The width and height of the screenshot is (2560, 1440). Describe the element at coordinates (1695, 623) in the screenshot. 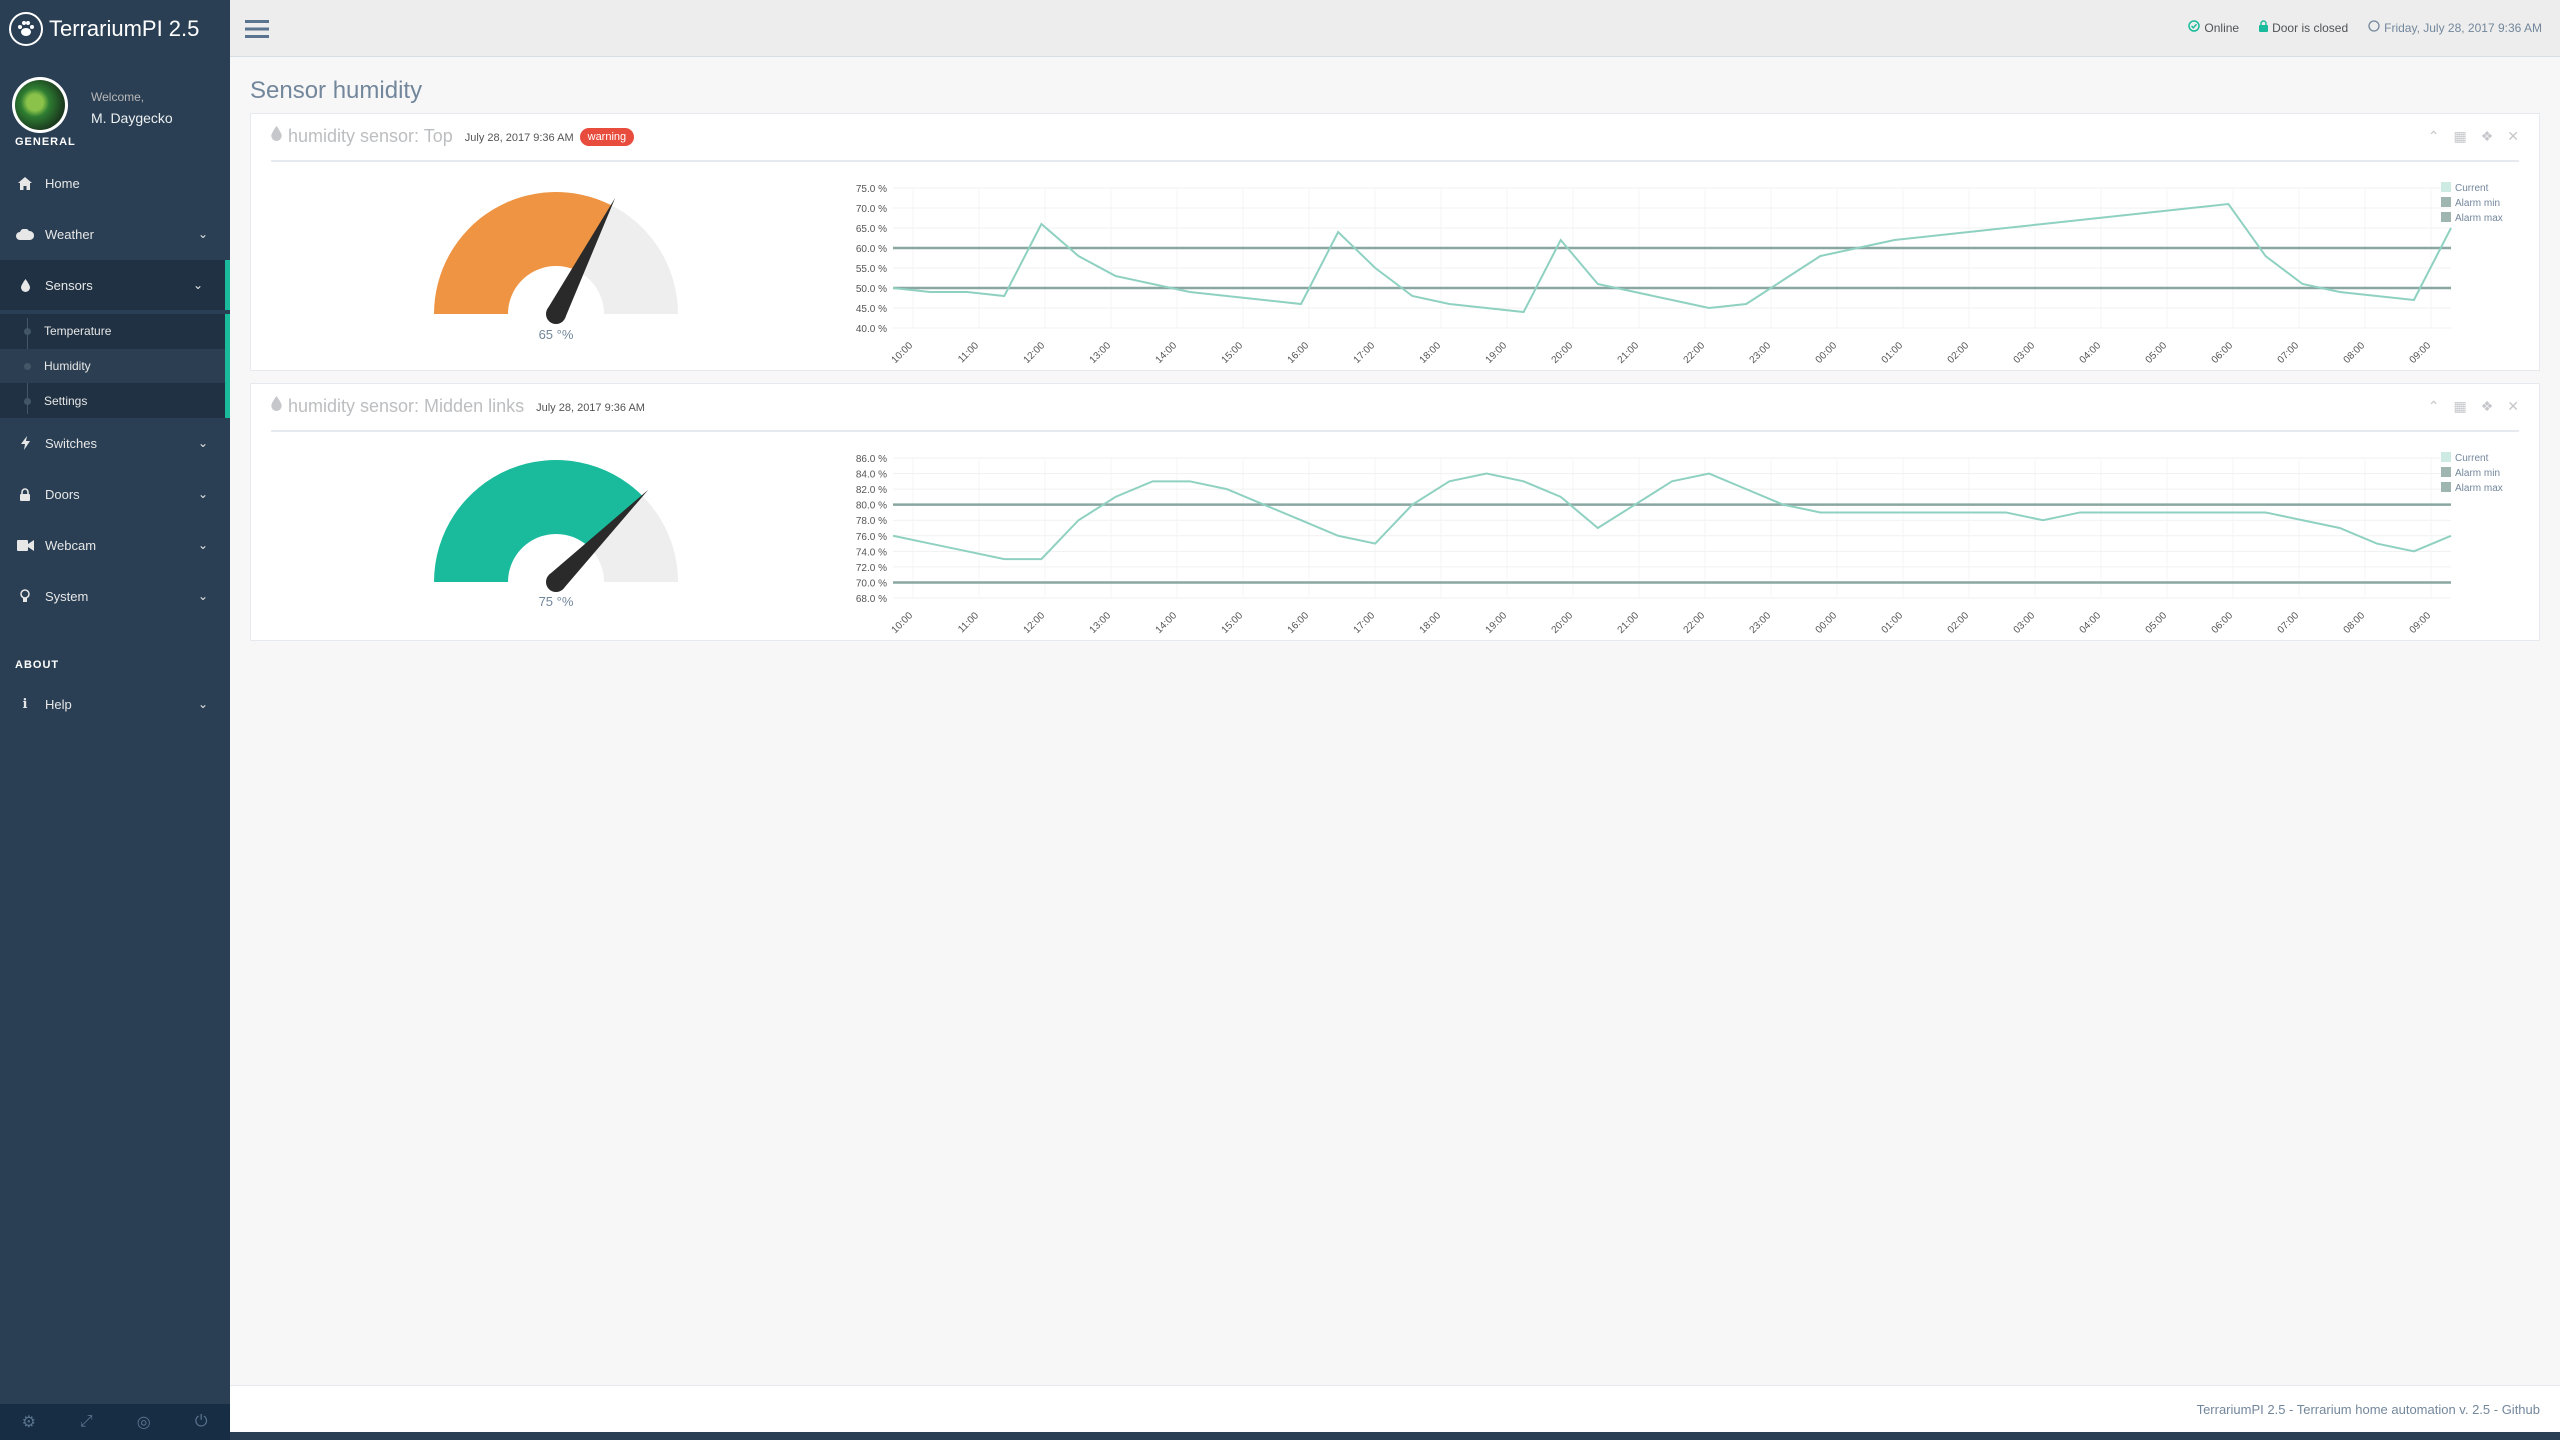

I see `x-tick-label: 22:00` at that location.